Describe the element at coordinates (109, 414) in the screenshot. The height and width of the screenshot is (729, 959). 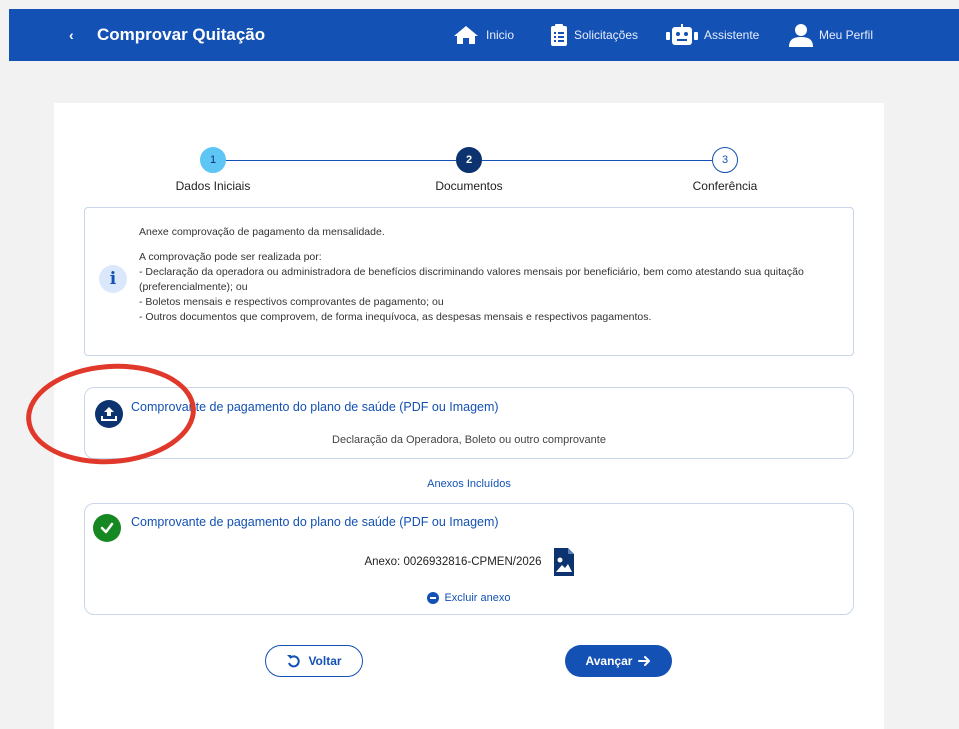
I see `upload-icon` at that location.